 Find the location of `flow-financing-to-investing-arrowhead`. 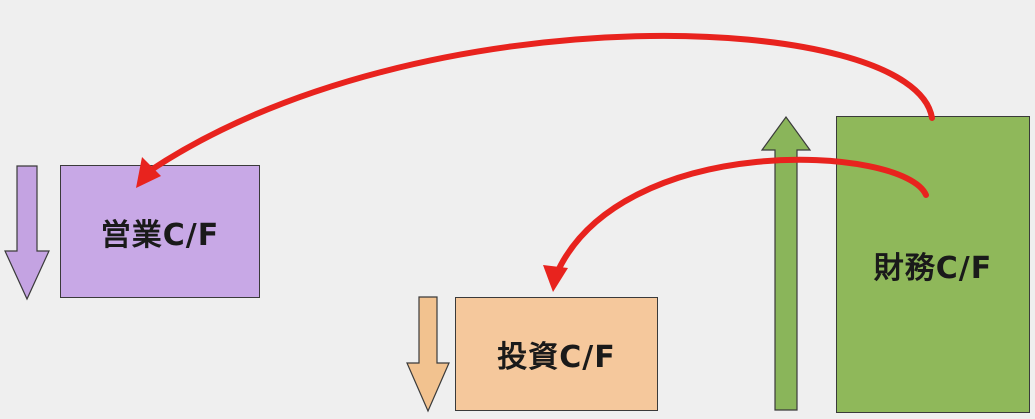

flow-financing-to-investing-arrowhead is located at coordinates (555, 278).